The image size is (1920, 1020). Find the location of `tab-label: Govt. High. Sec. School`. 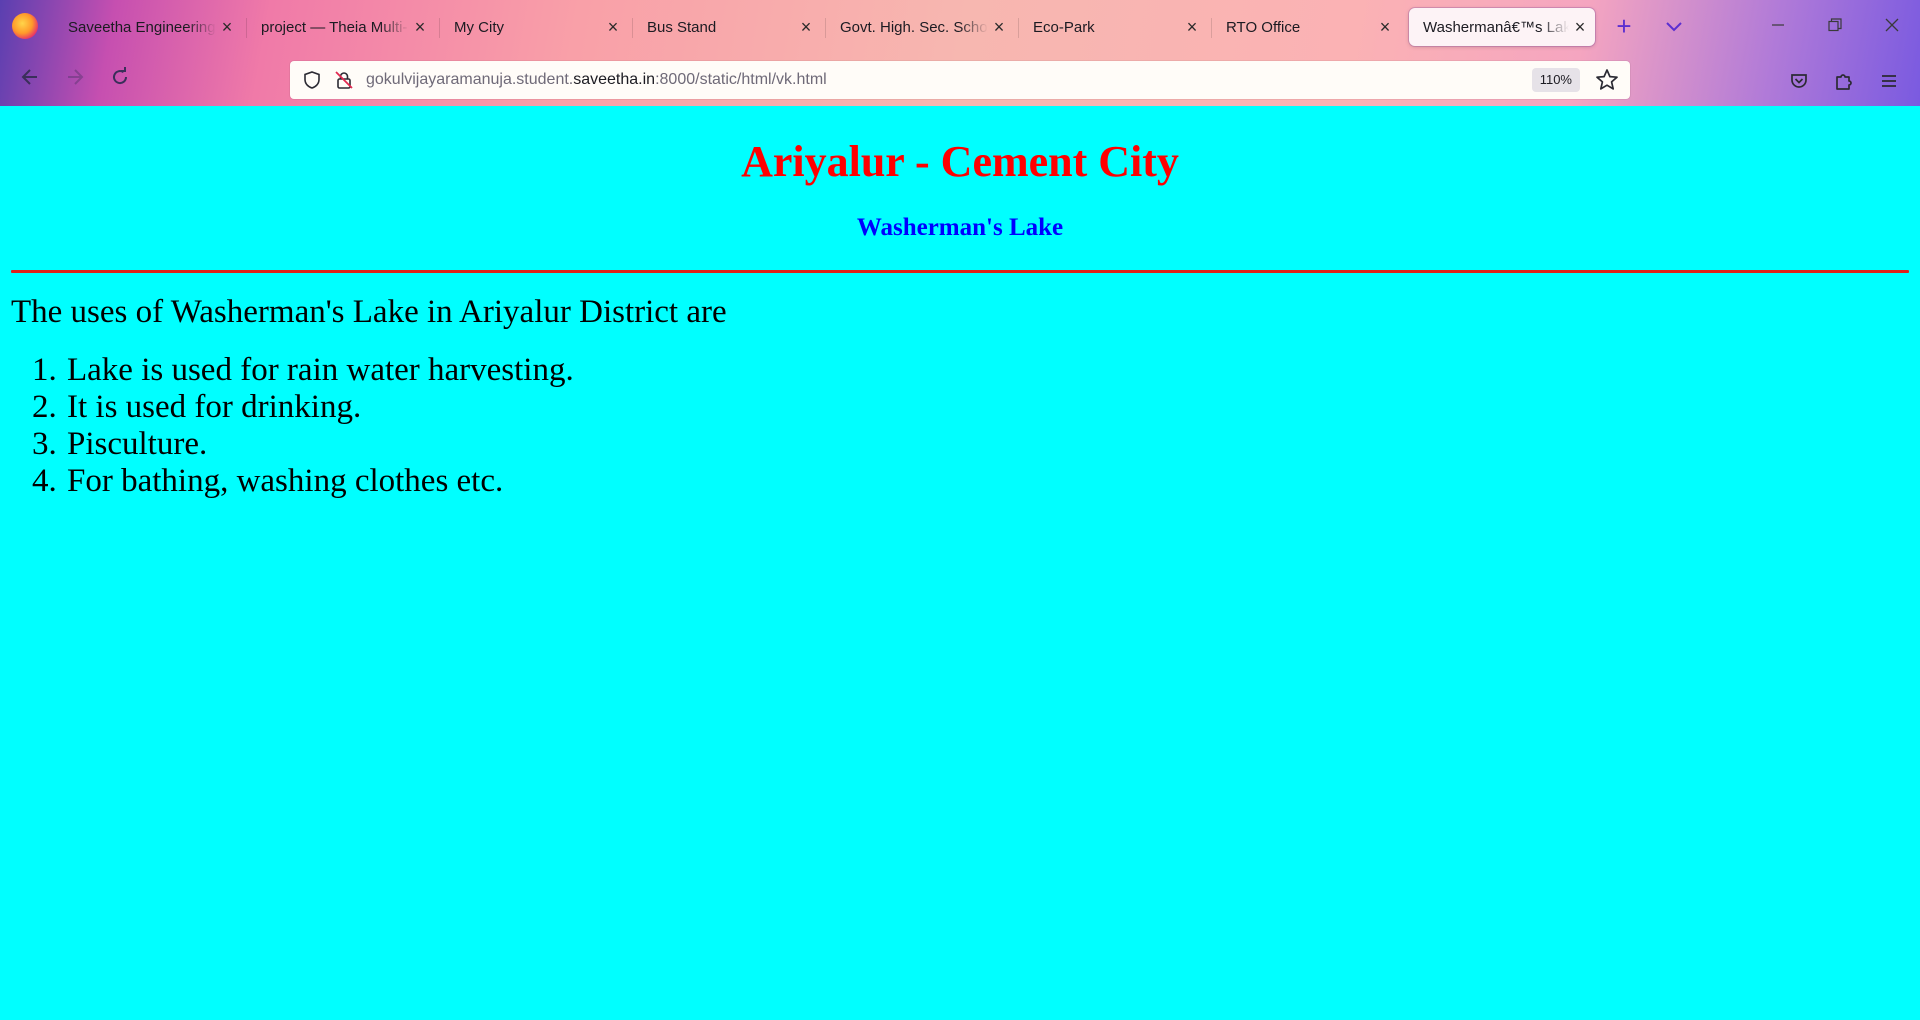

tab-label: Govt. High. Sec. School is located at coordinates (914, 27).